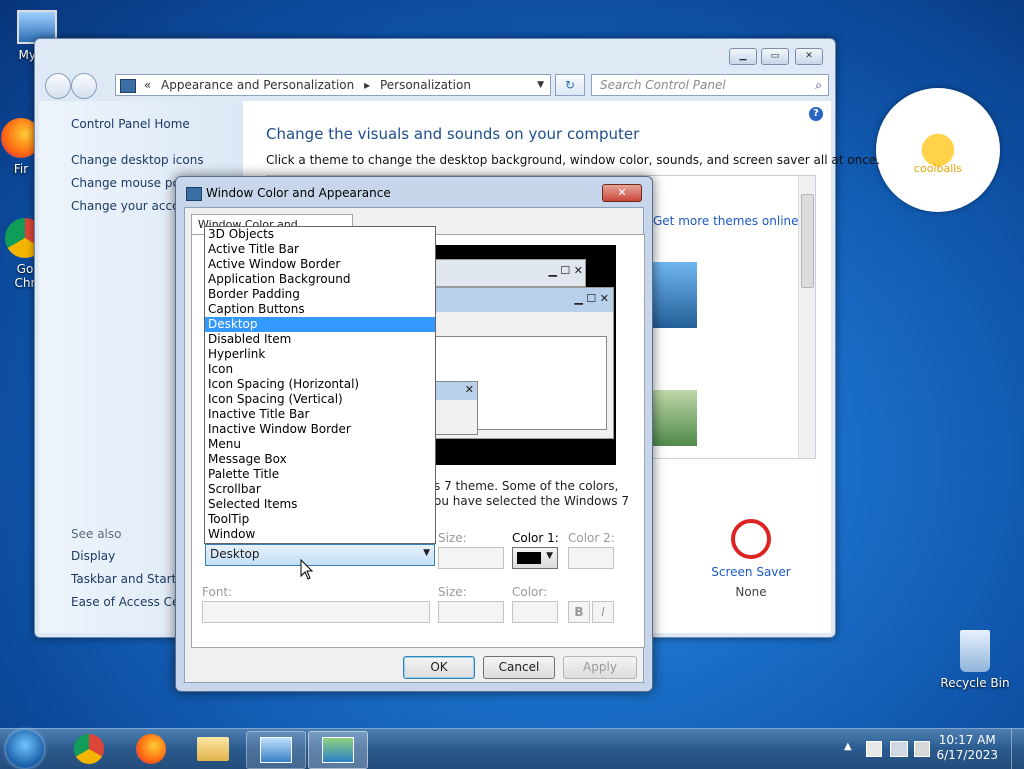 Image resolution: width=1024 pixels, height=769 pixels. What do you see at coordinates (899, 749) in the screenshot?
I see `network-icon` at bounding box center [899, 749].